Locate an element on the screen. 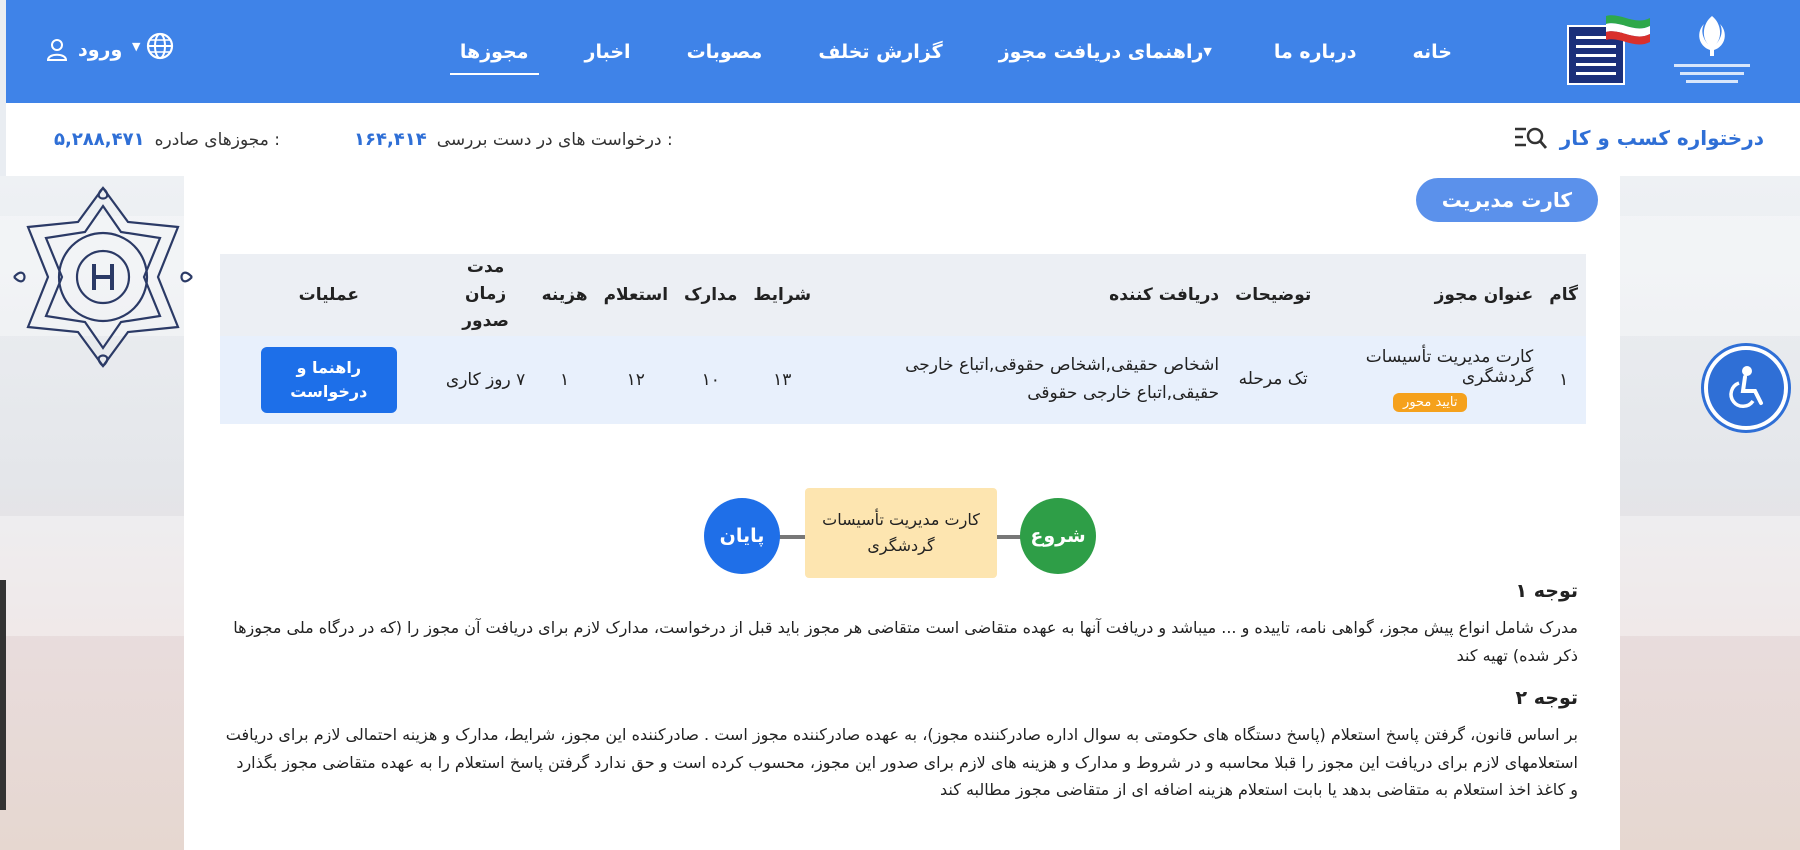  portal-title: درختواره کسب و کار is located at coordinates (1661, 138).